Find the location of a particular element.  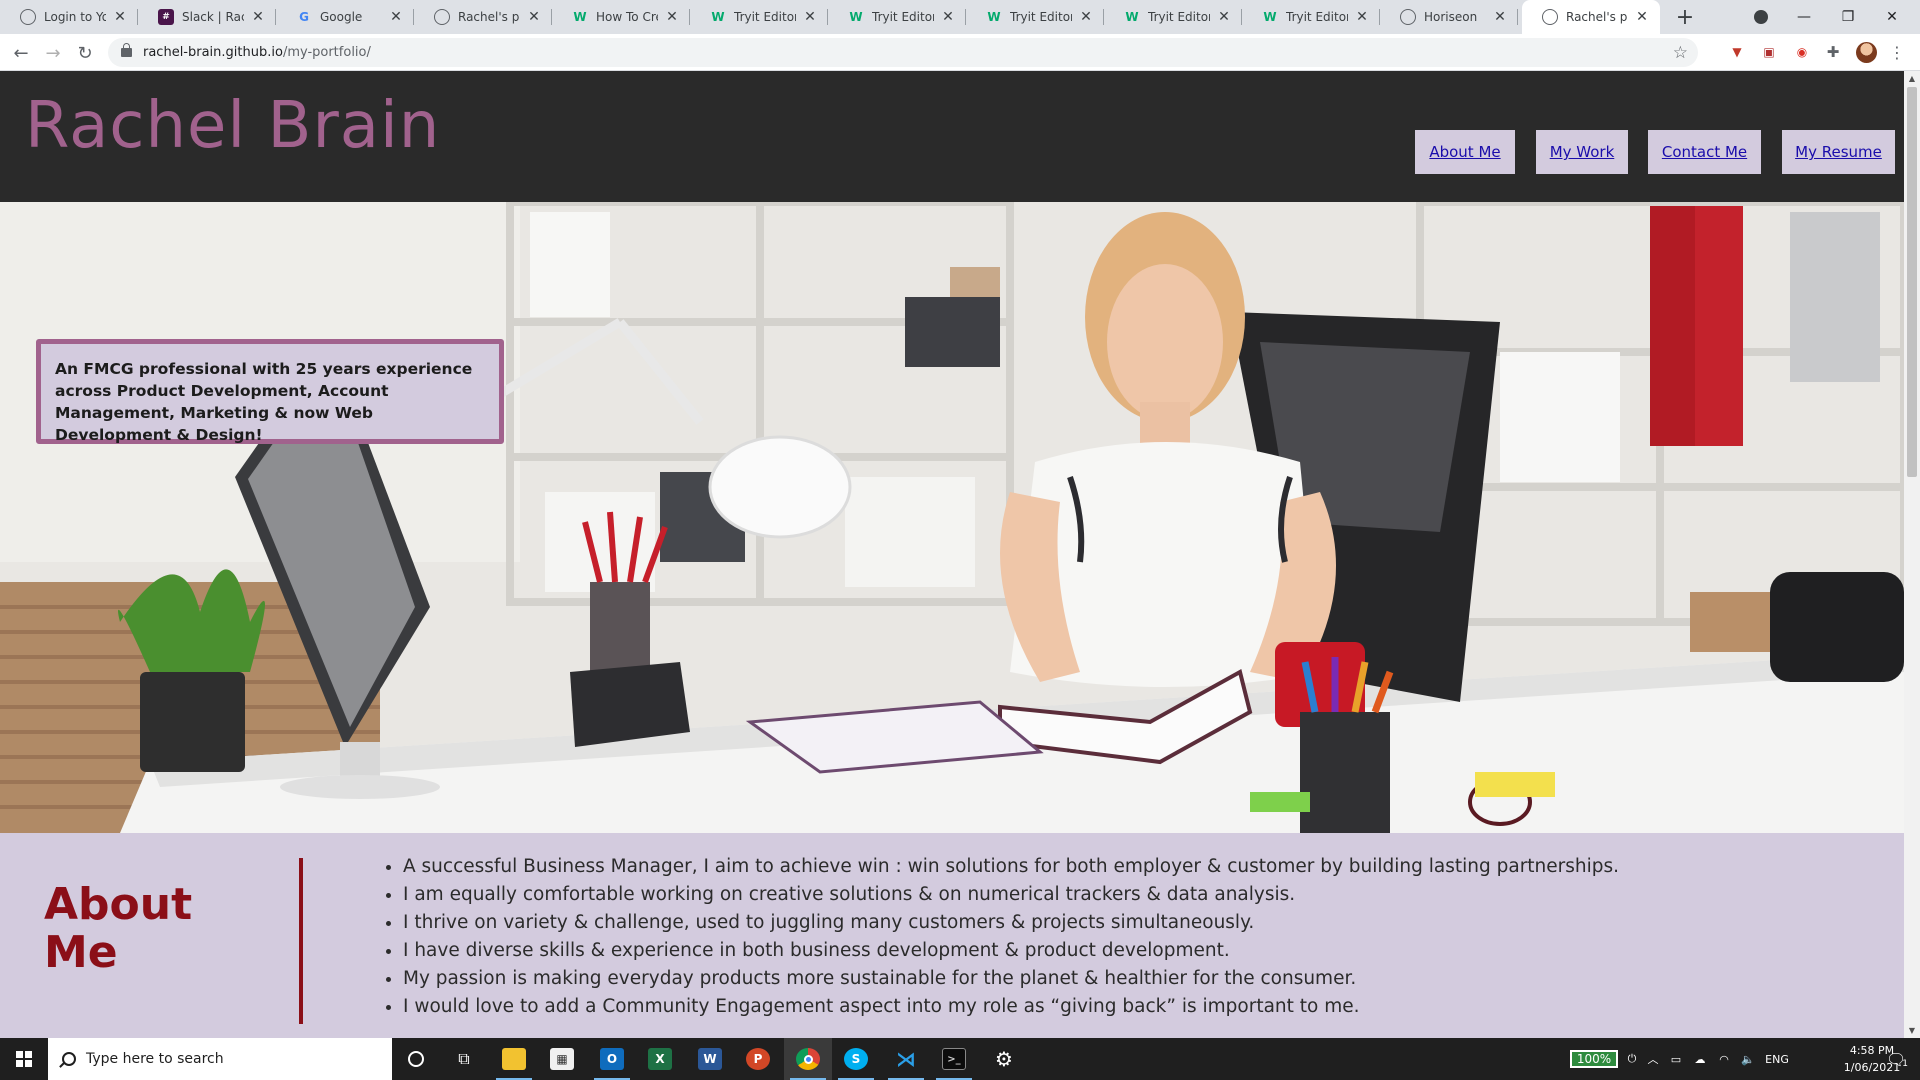

task-view-icon: ⧉ is located at coordinates (464, 1058).